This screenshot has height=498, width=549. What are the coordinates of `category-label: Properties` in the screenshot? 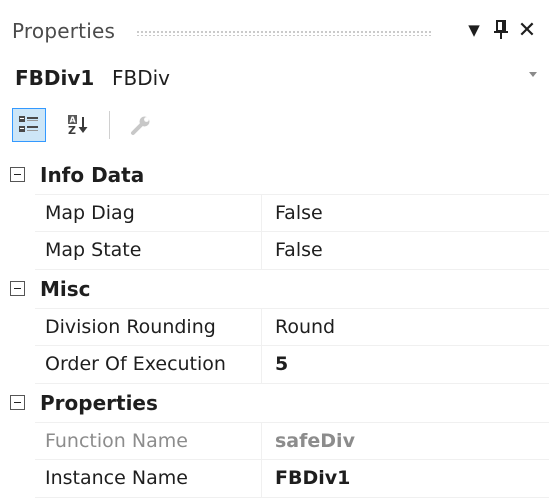 It's located at (99, 403).